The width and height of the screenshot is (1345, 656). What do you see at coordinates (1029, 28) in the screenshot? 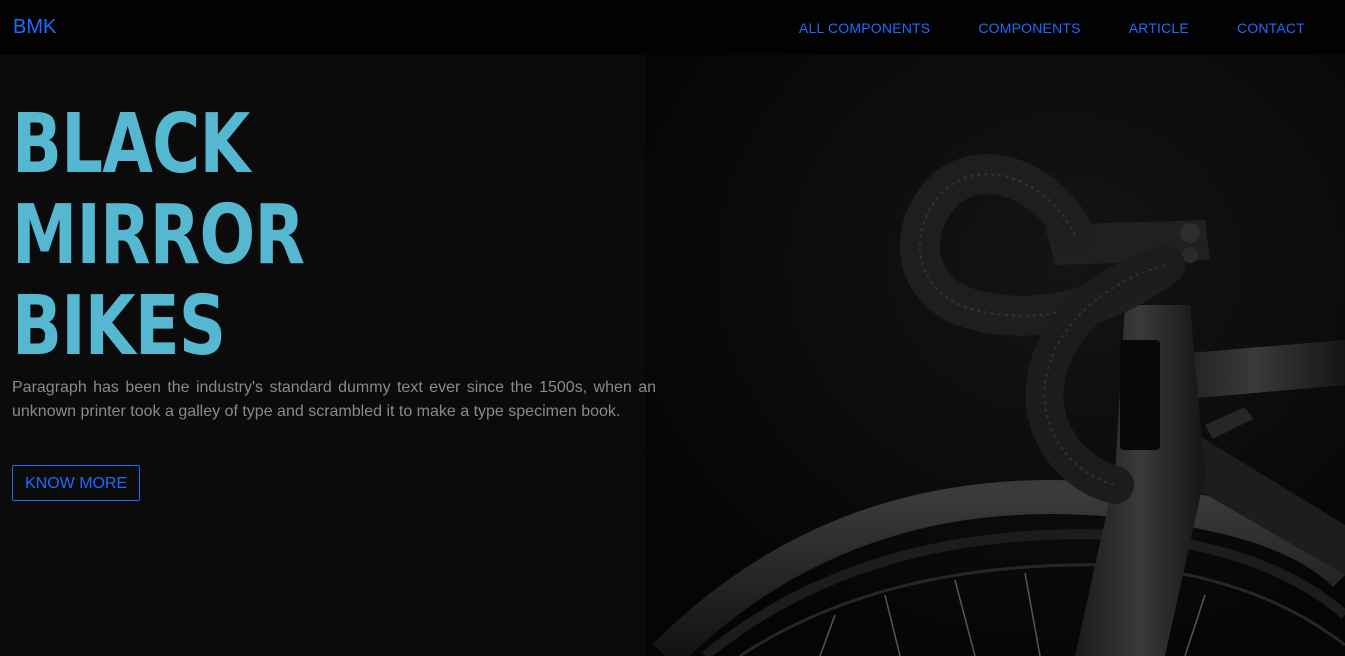
I see `nav-link-components: COMPONENTS` at bounding box center [1029, 28].